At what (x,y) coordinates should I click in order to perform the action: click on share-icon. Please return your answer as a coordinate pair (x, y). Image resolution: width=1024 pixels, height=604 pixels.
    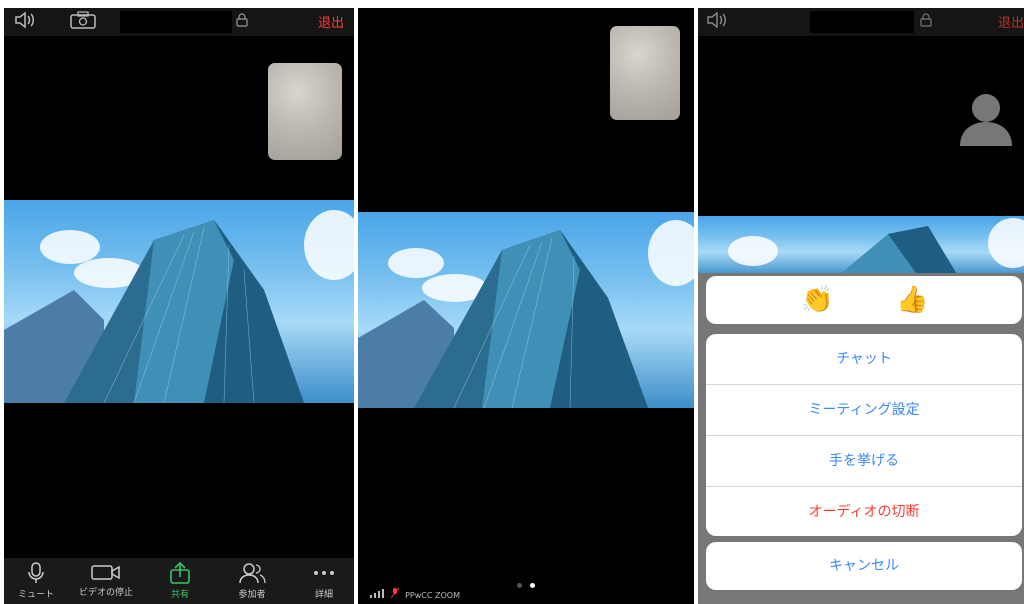
    Looking at the image, I should click on (180, 575).